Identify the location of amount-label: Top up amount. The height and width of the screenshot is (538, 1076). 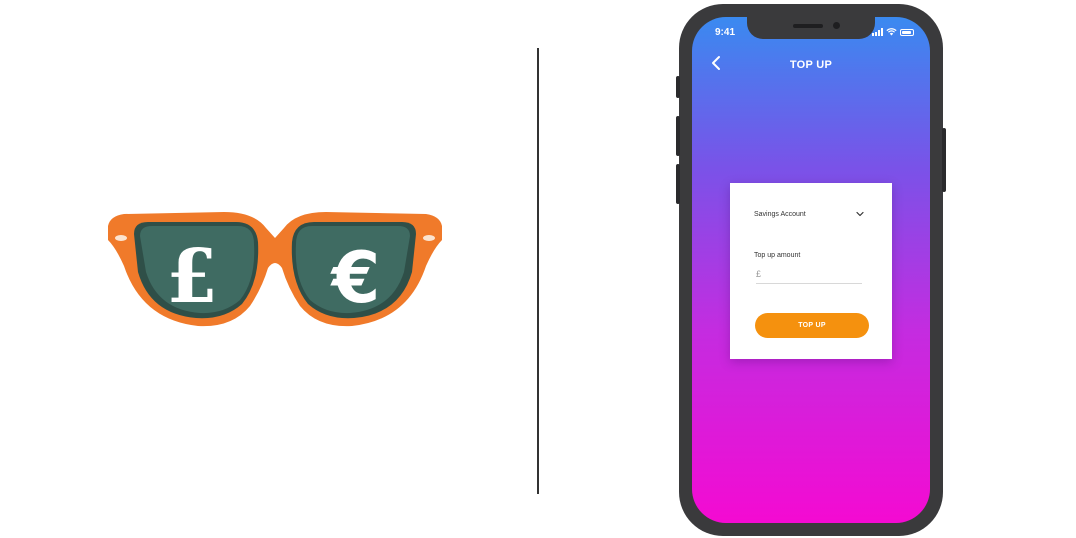
(777, 255).